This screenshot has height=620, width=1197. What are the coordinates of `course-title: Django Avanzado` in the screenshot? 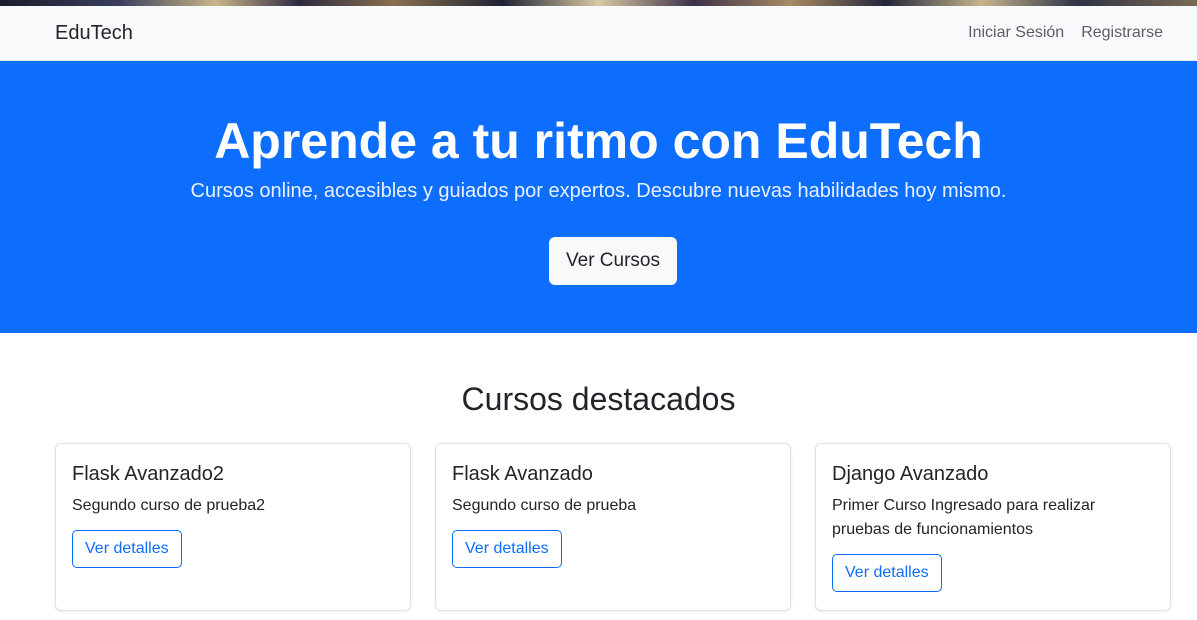 It's located at (910, 474).